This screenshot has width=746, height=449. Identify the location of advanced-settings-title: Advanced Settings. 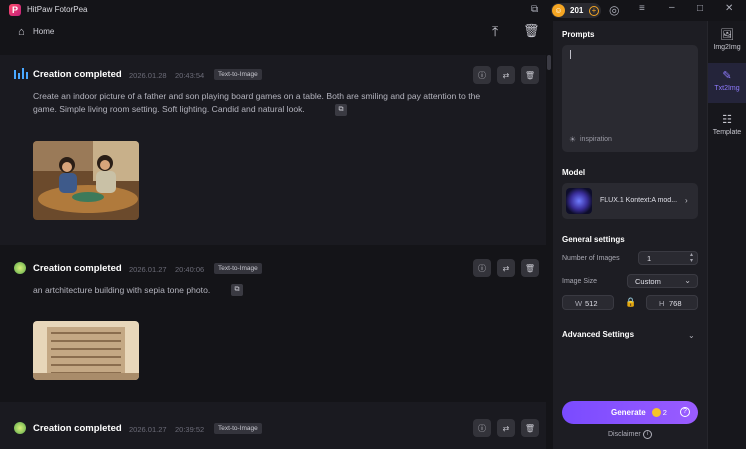
(598, 334).